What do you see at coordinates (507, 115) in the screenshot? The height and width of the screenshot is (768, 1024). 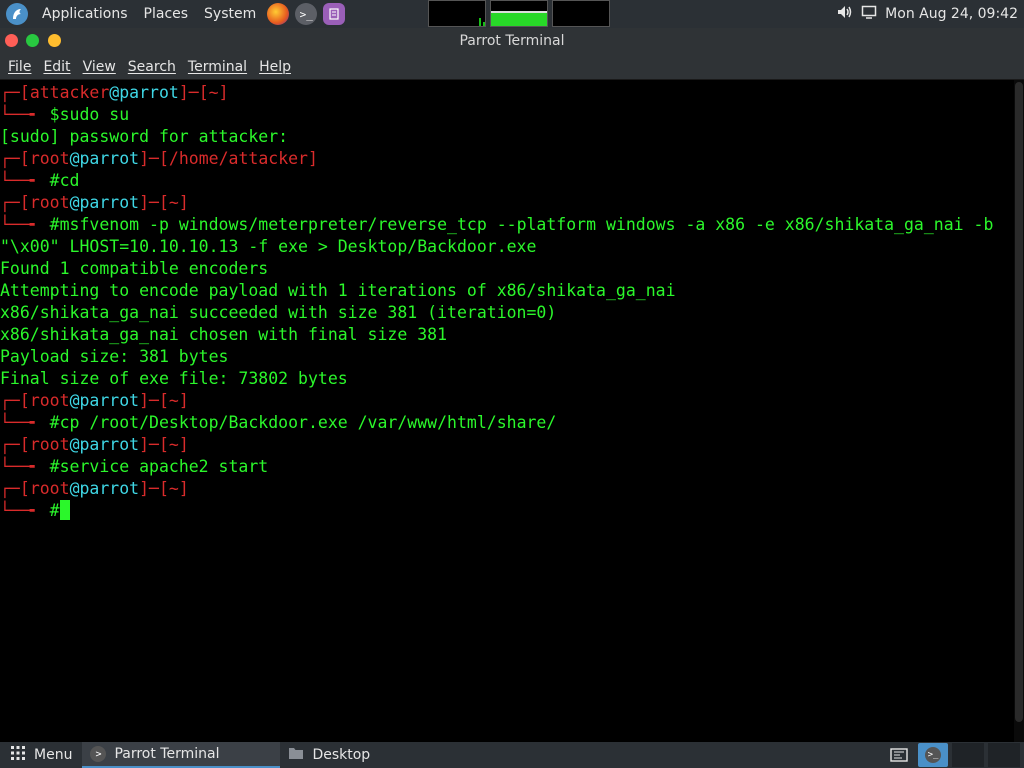 I see `command-line: └──╸ $sudo su` at bounding box center [507, 115].